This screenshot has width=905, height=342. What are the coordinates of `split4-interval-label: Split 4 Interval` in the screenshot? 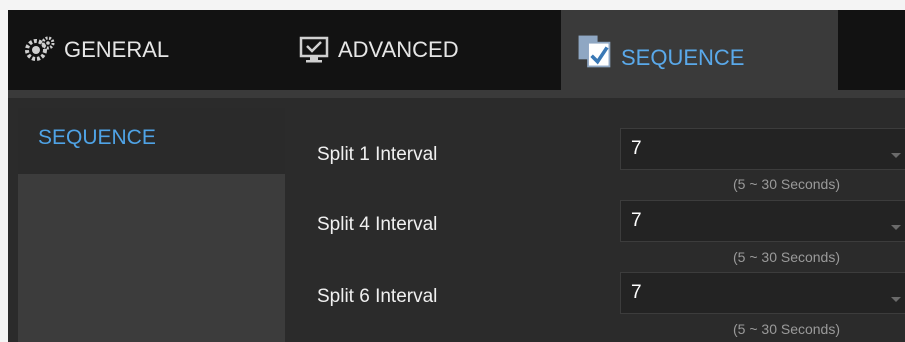 It's located at (377, 224).